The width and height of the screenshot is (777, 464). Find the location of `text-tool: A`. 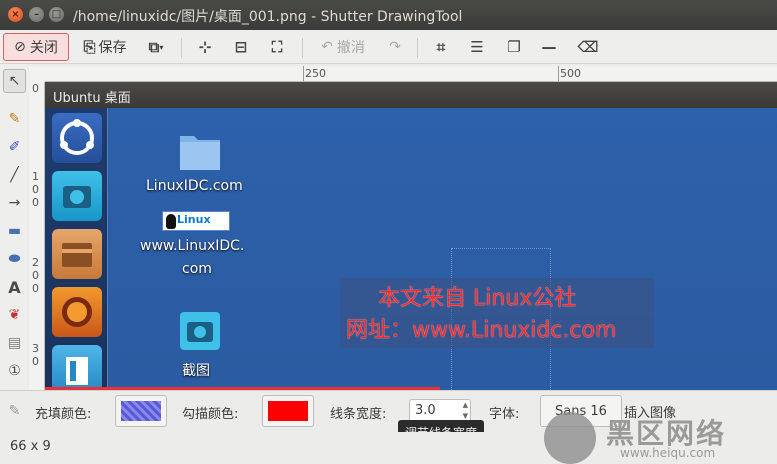

text-tool: A is located at coordinates (14, 287).